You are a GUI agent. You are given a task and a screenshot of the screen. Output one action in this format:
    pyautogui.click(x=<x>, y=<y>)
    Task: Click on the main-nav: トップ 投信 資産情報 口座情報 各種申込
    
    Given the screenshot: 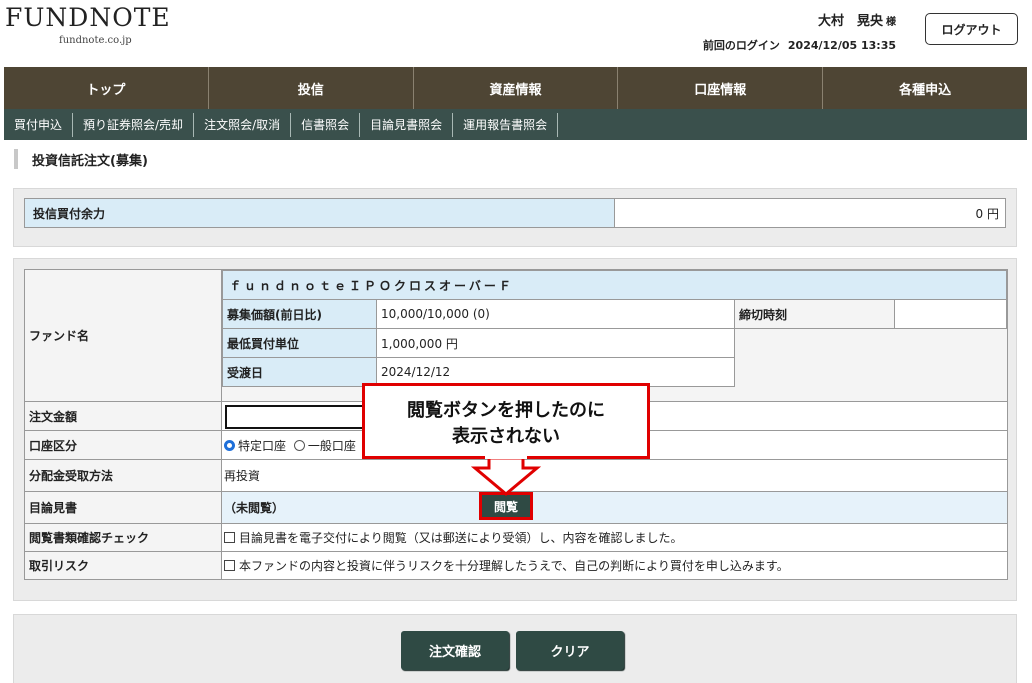 What is the action you would take?
    pyautogui.click(x=515, y=88)
    